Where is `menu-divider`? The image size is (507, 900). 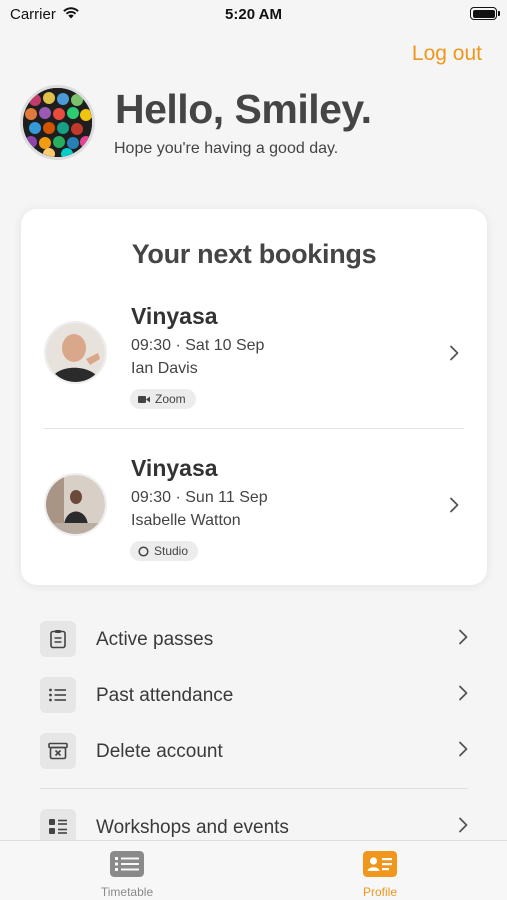
menu-divider is located at coordinates (254, 788).